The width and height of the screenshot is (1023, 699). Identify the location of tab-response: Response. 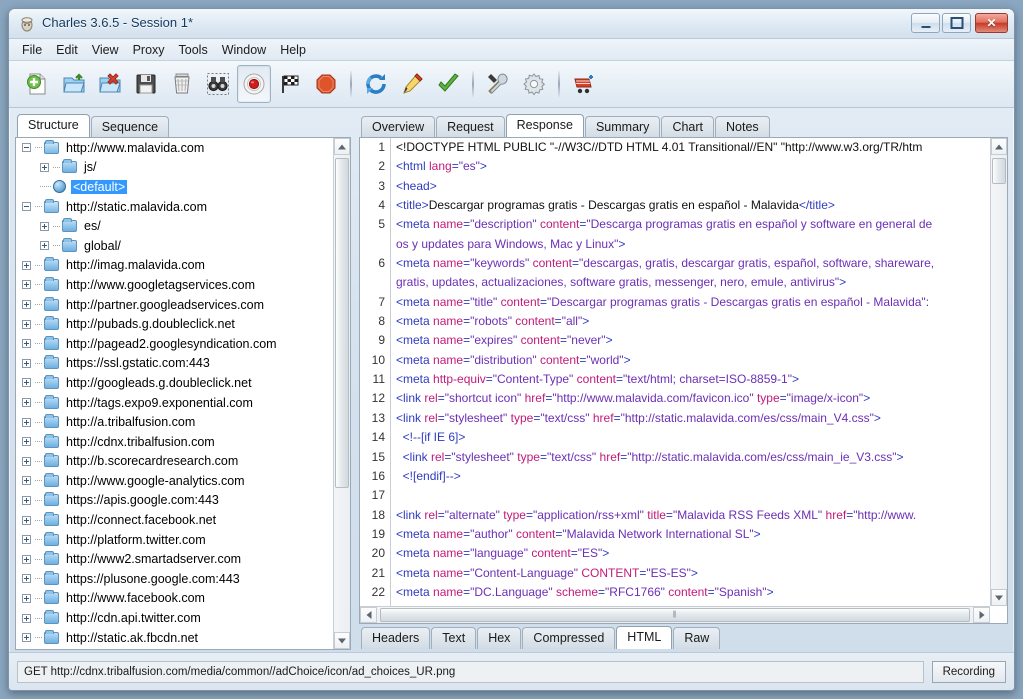
(544, 125).